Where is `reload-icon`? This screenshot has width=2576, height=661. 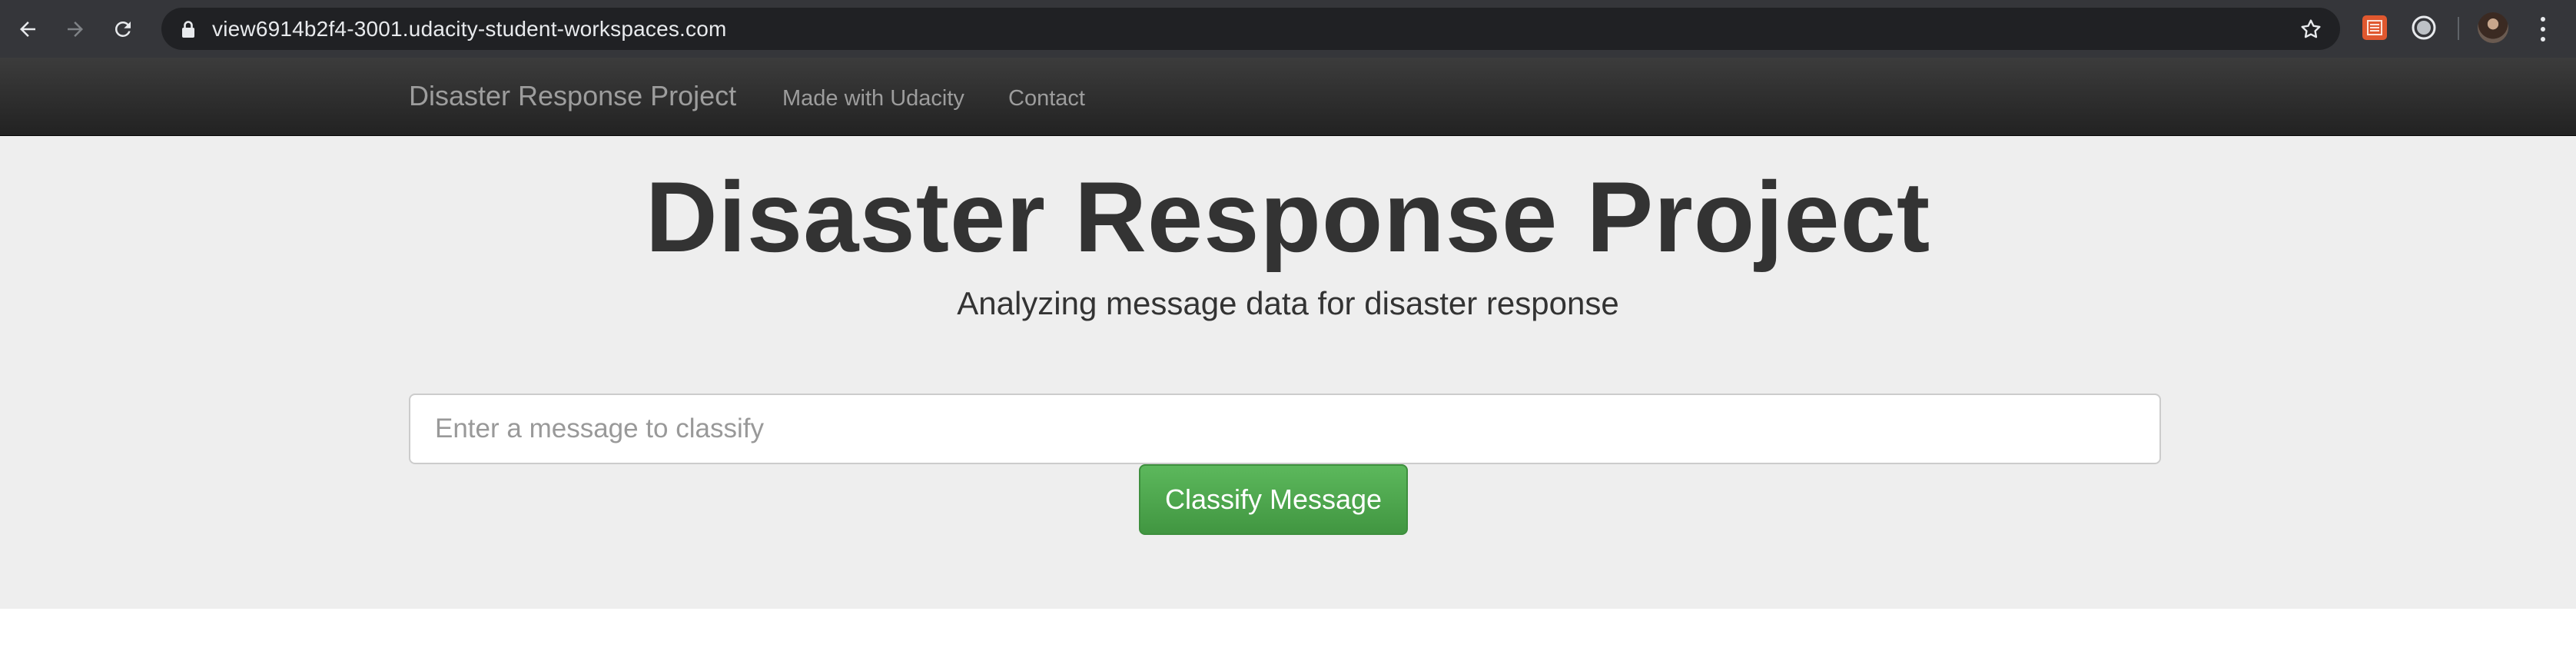 reload-icon is located at coordinates (123, 29).